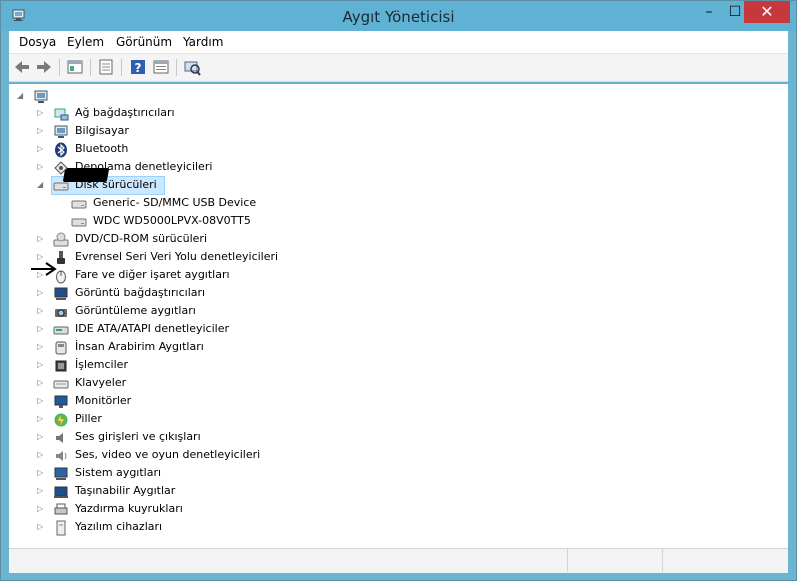 This screenshot has height=581, width=797. Describe the element at coordinates (125, 112) in the screenshot. I see `tree-item-label: Ağ bağdaştırıcıları` at that location.